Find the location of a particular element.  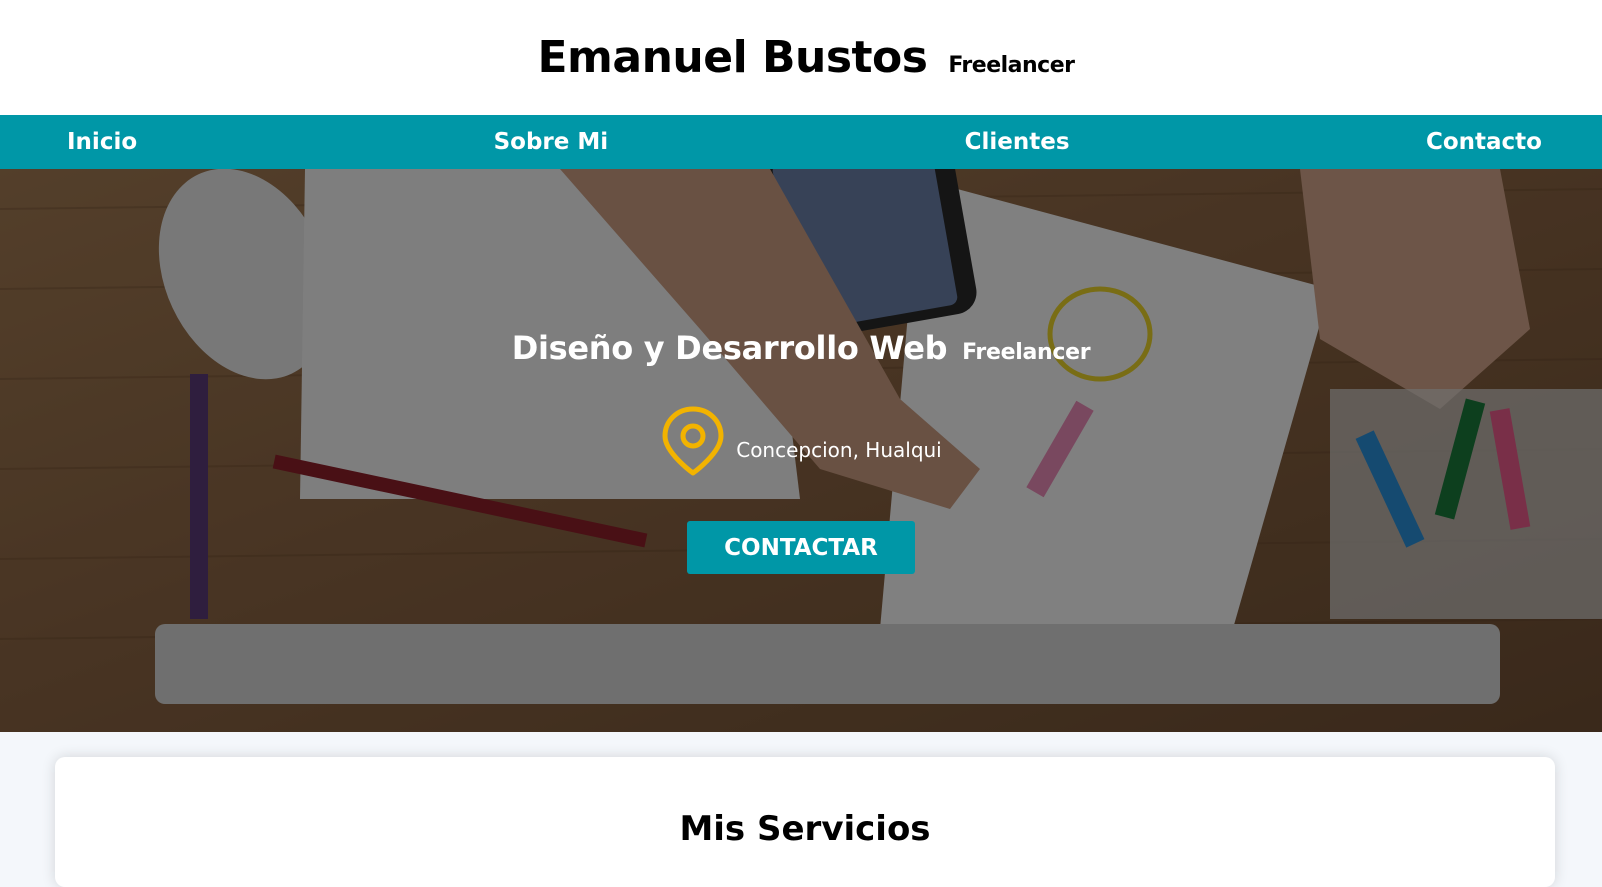

contact-button: CONTACTAR is located at coordinates (801, 547).